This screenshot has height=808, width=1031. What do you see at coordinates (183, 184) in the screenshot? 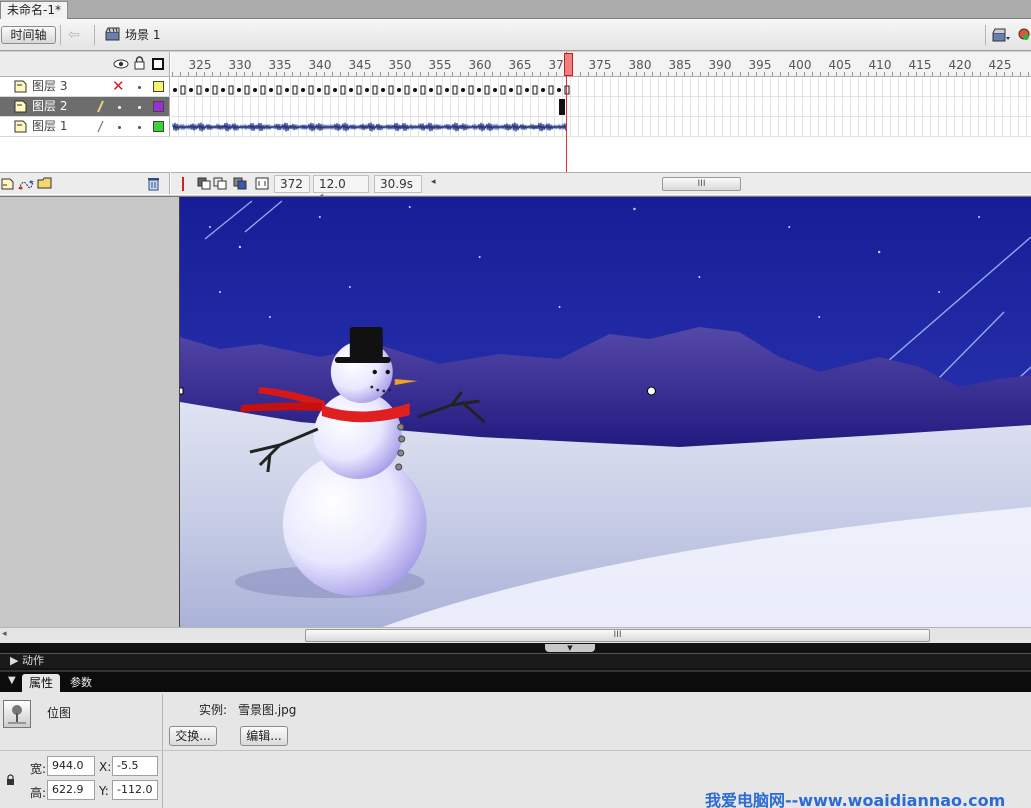
I see `center-frame-icon` at bounding box center [183, 184].